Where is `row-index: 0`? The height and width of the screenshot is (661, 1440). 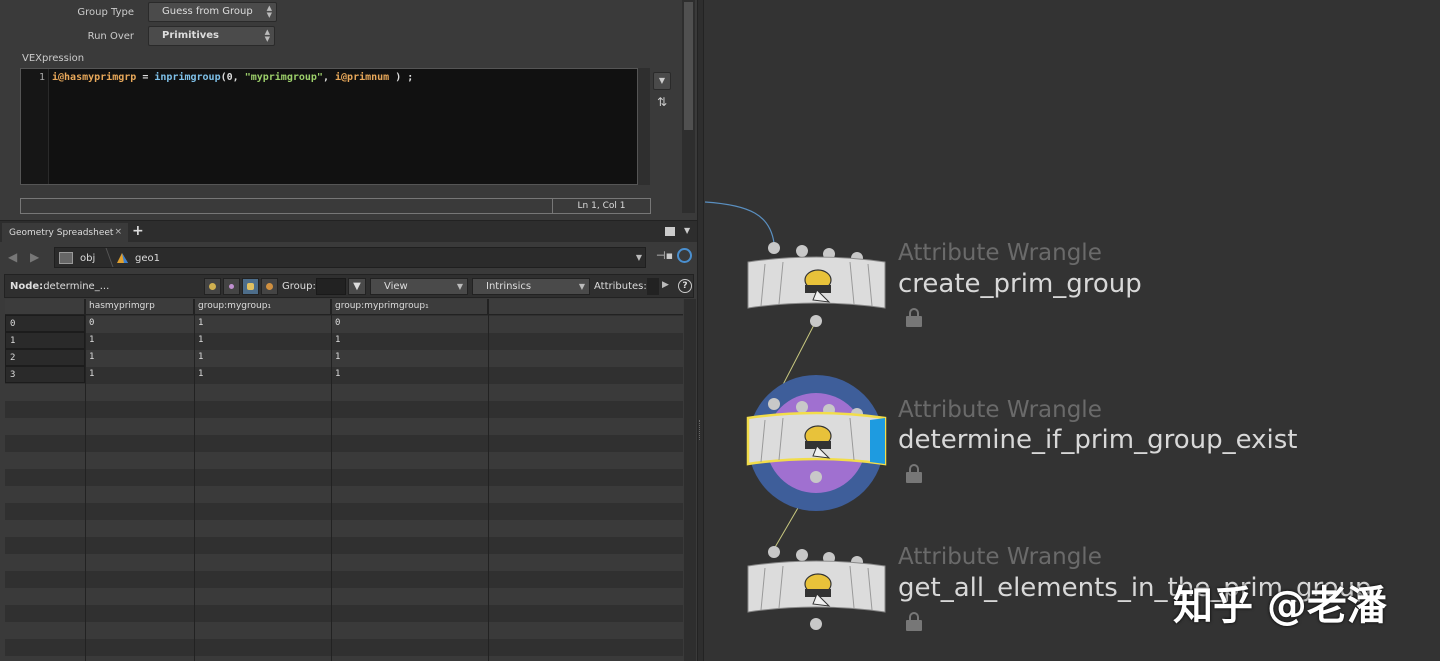
row-index: 0 is located at coordinates (45, 323).